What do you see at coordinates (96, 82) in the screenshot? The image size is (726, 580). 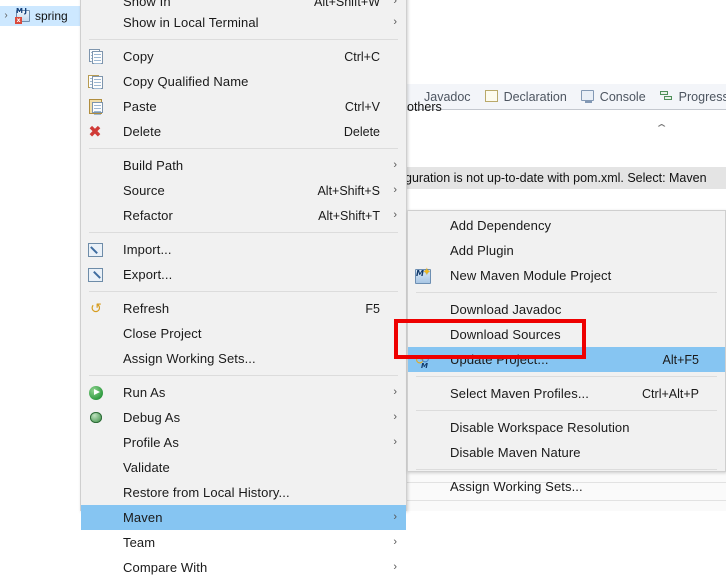 I see `copy-qualified-name-icon` at bounding box center [96, 82].